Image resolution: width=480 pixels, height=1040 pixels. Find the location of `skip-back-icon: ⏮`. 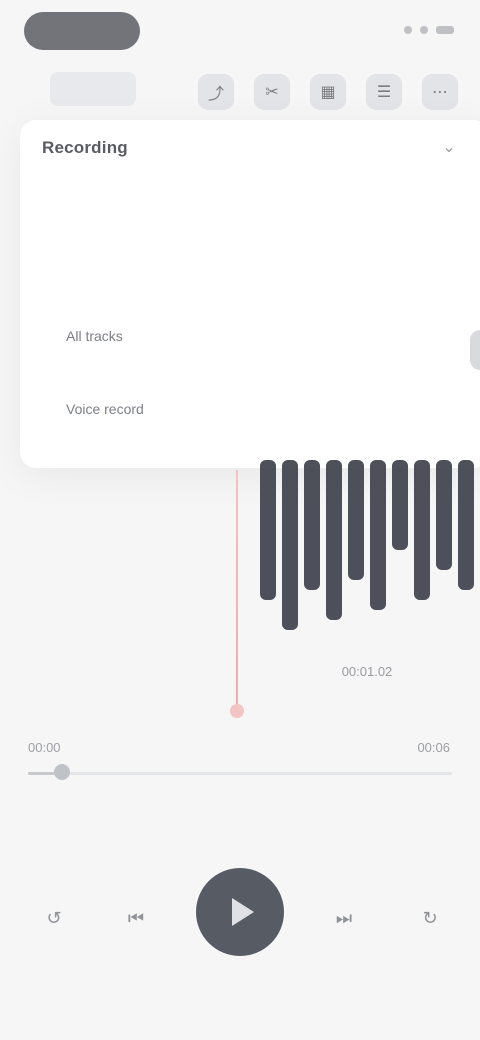

skip-back-icon: ⏮ is located at coordinates (136, 918).